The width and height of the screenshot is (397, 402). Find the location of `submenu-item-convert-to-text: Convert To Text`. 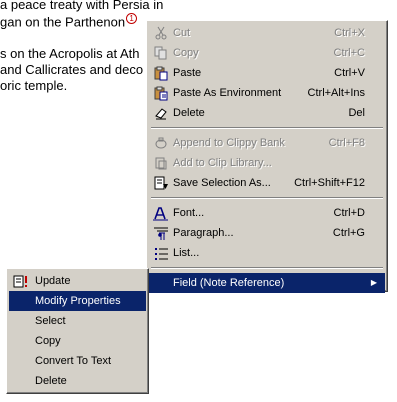

submenu-item-convert-to-text: Convert To Text is located at coordinates (77, 361).